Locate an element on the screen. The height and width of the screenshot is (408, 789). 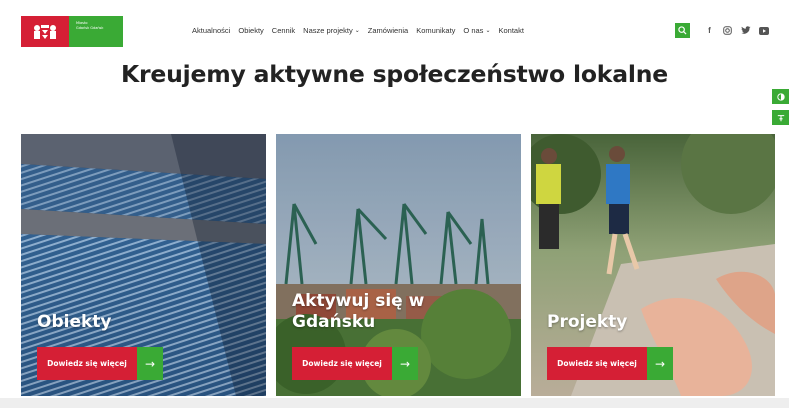
gdansk-crest-icon is located at coordinates (45, 31).